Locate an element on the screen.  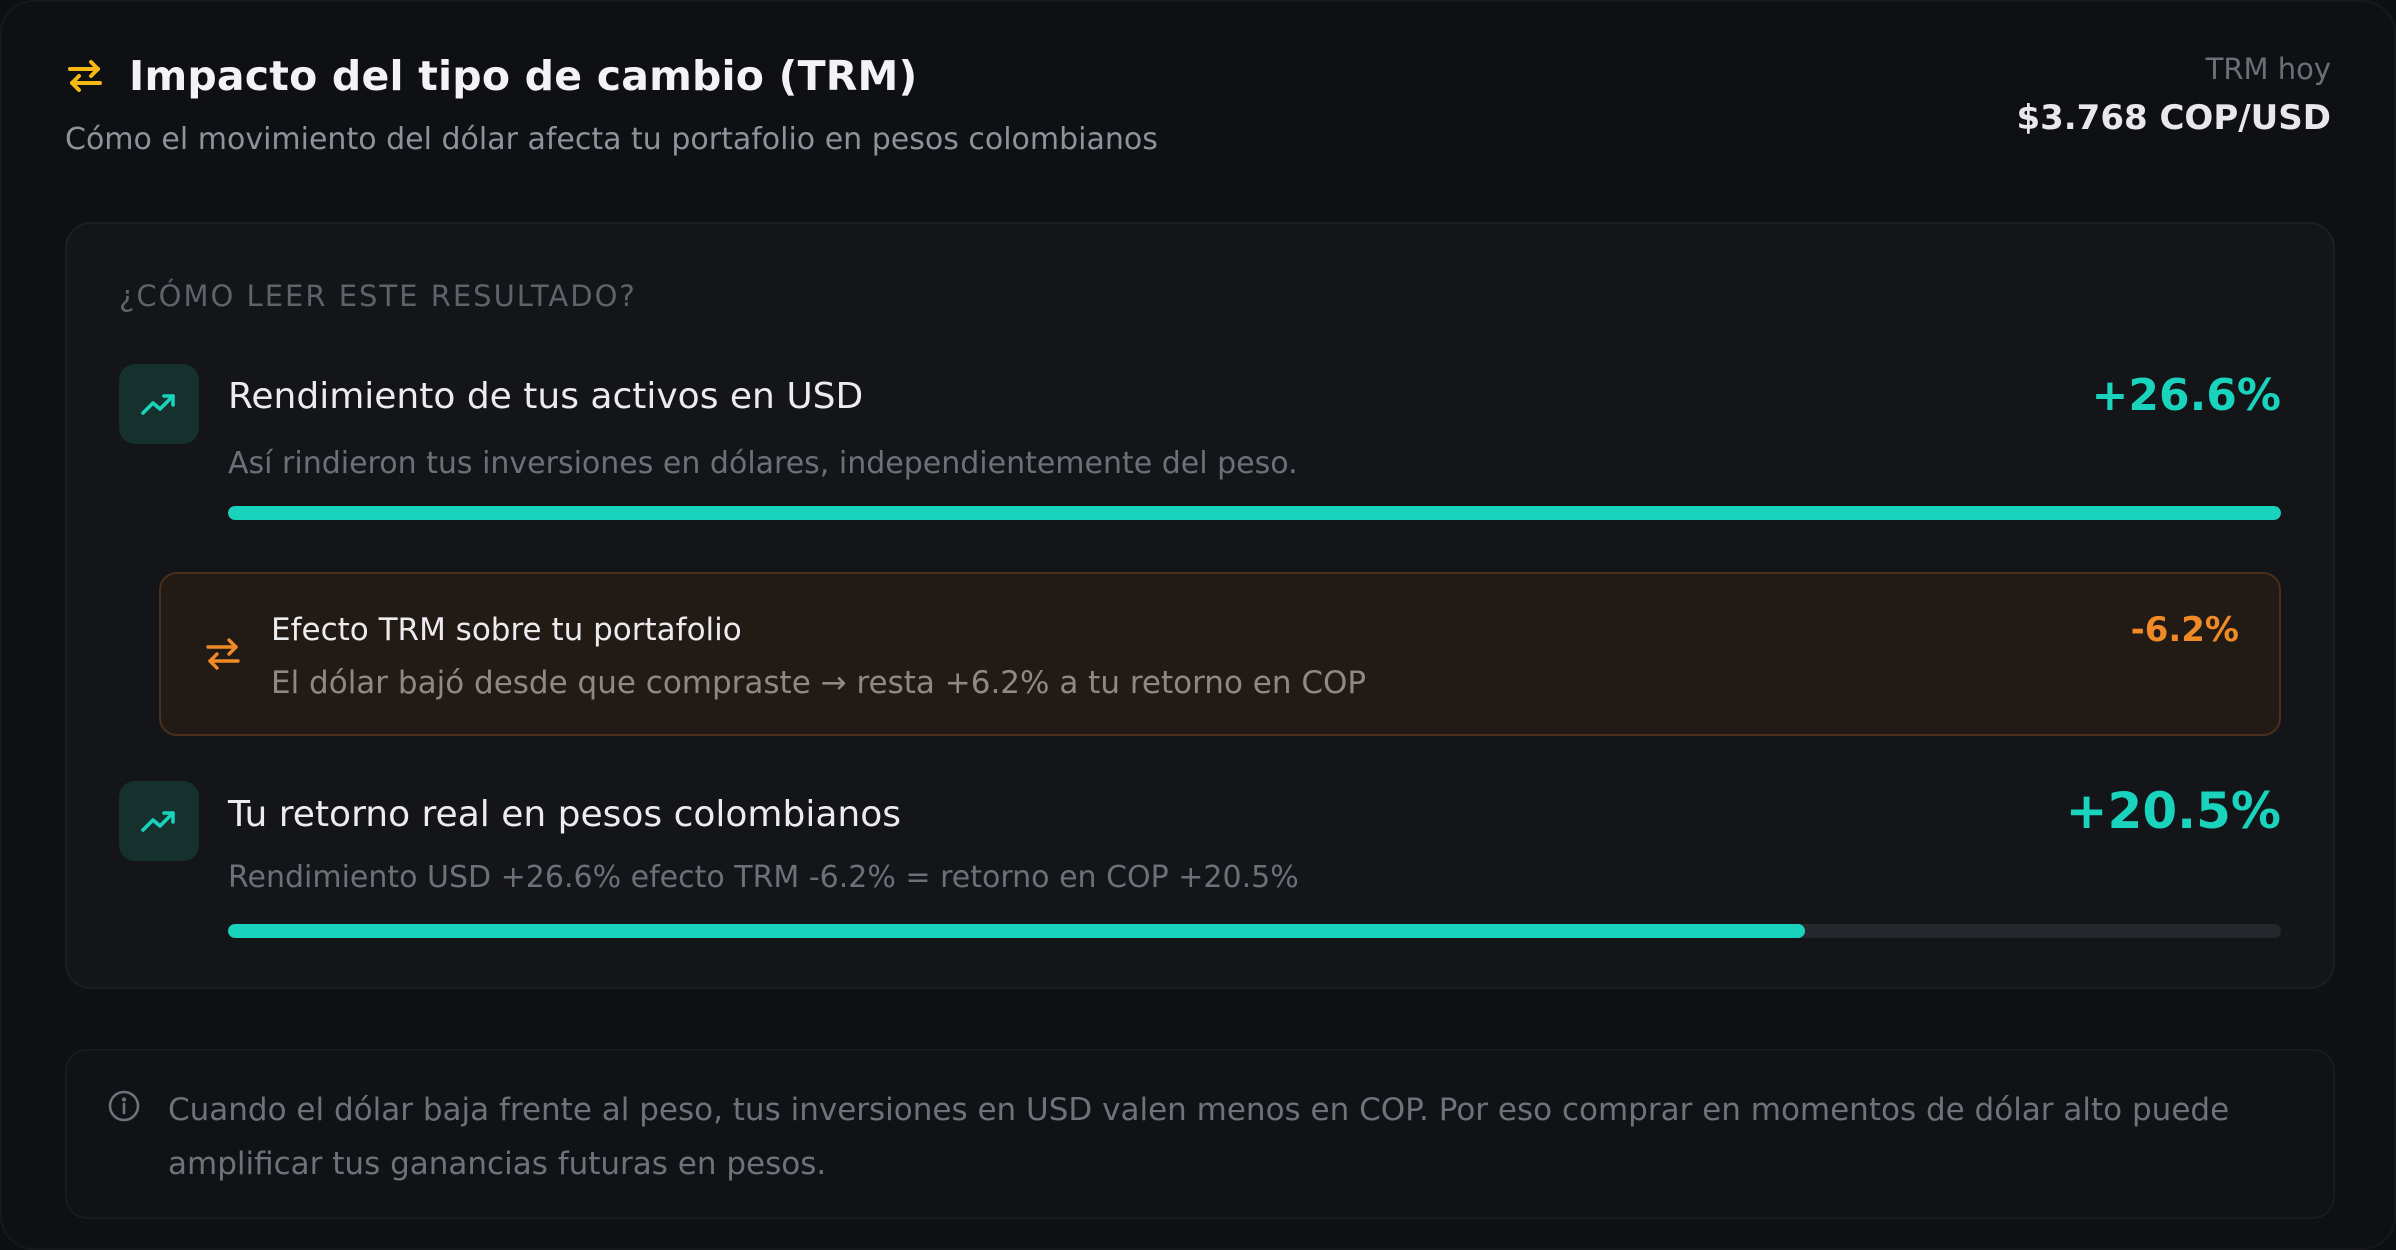
usd-return-progress-fill is located at coordinates (1254, 513).